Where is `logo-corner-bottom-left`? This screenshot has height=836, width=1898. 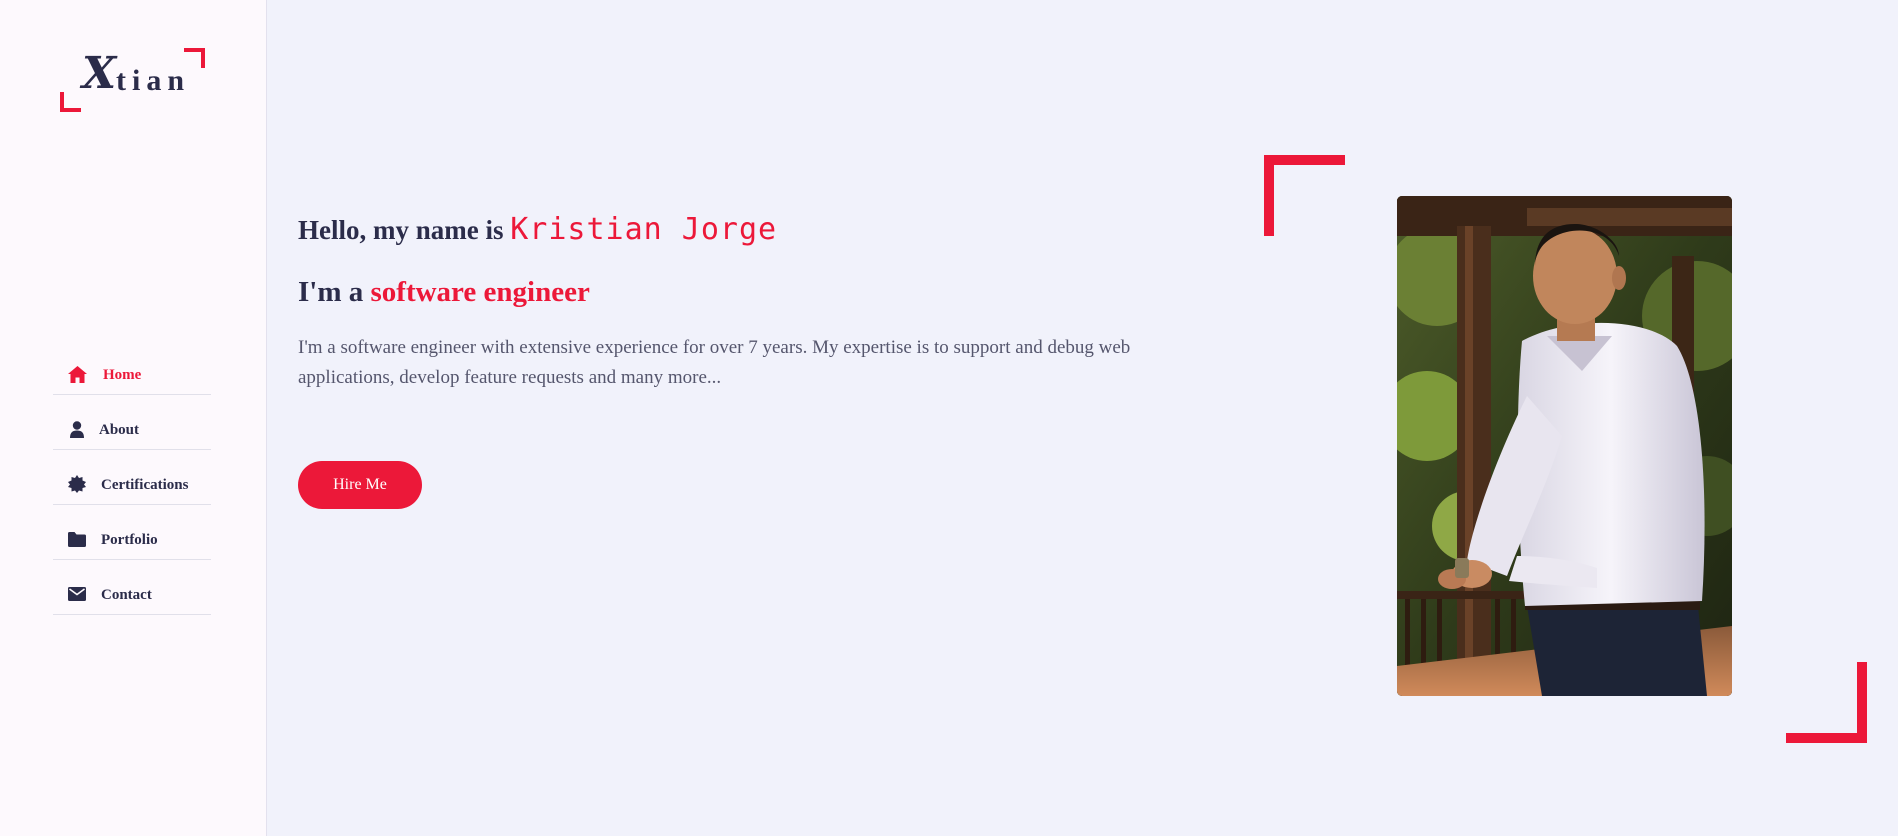 logo-corner-bottom-left is located at coordinates (70, 102).